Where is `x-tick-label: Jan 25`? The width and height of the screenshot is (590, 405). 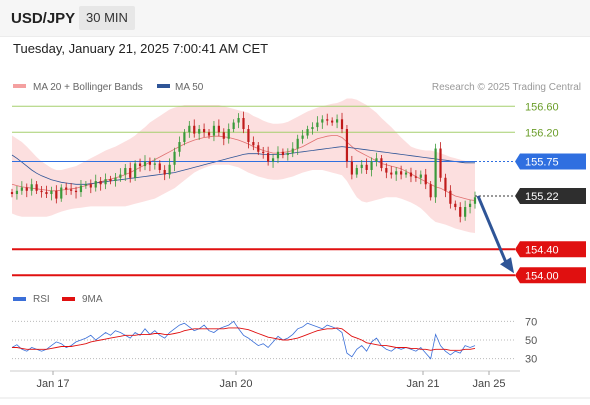 x-tick-label: Jan 25 is located at coordinates (488, 384).